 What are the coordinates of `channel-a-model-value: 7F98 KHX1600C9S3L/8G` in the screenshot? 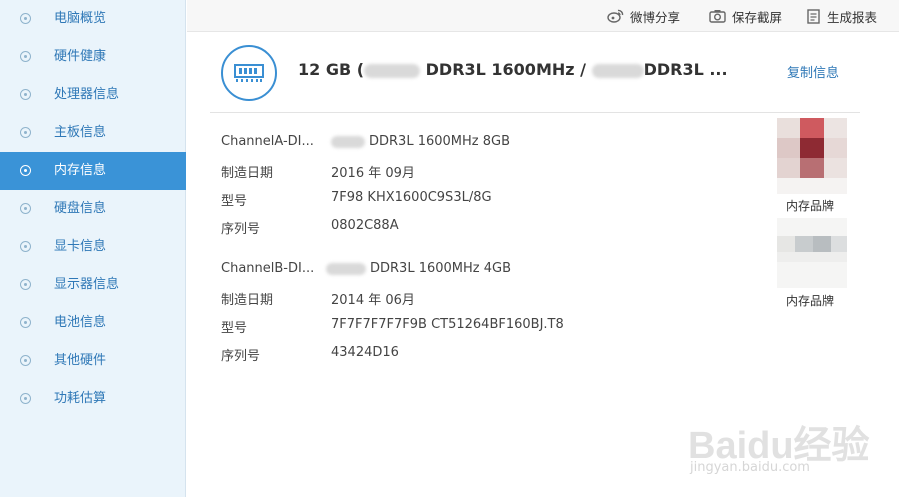 It's located at (411, 197).